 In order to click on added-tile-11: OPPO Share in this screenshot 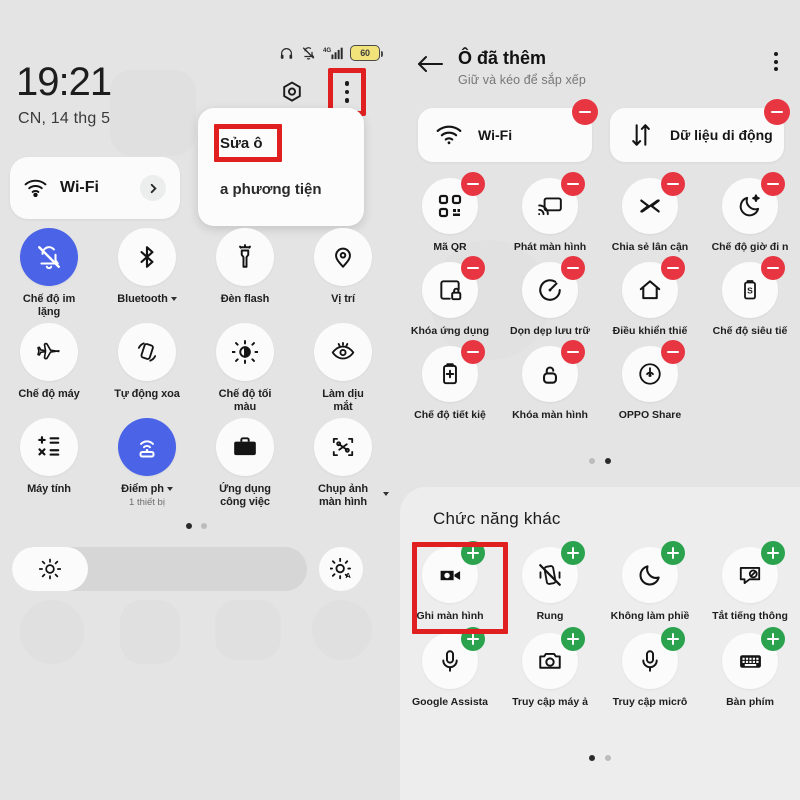, I will do `click(650, 381)`.